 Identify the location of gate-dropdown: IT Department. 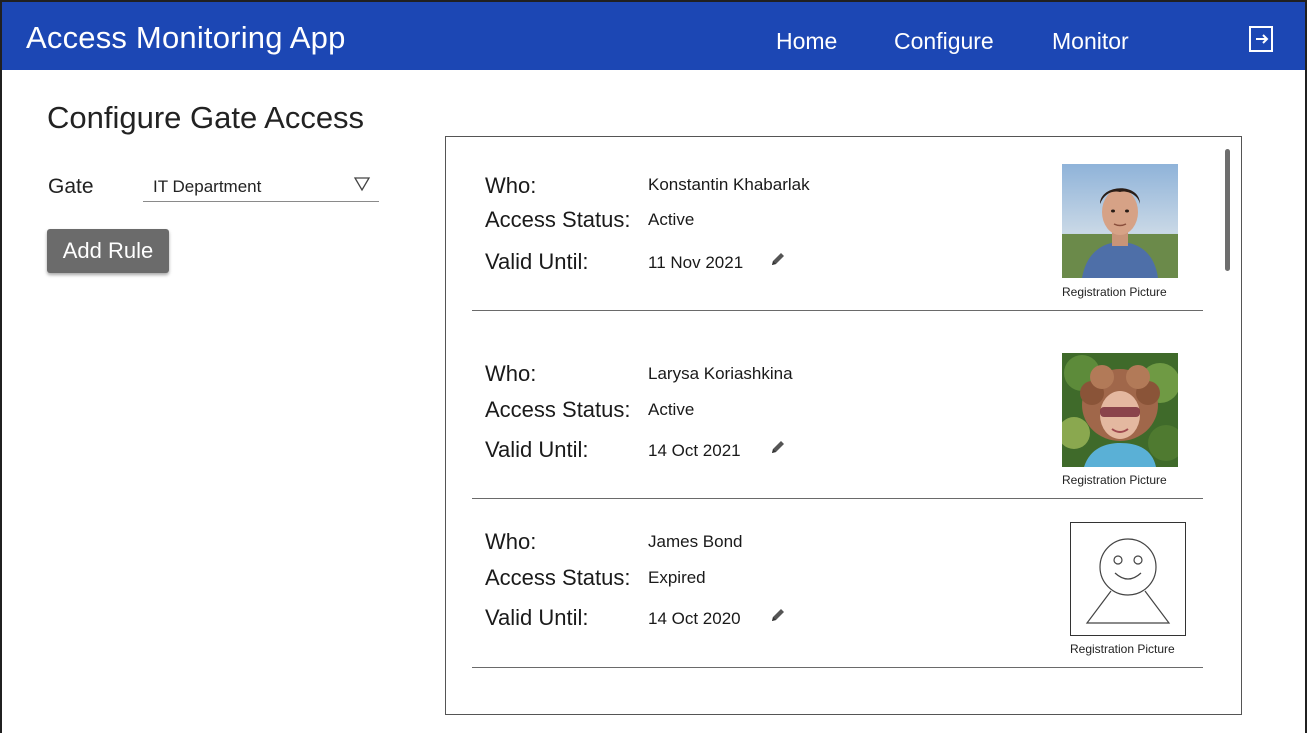
(261, 186).